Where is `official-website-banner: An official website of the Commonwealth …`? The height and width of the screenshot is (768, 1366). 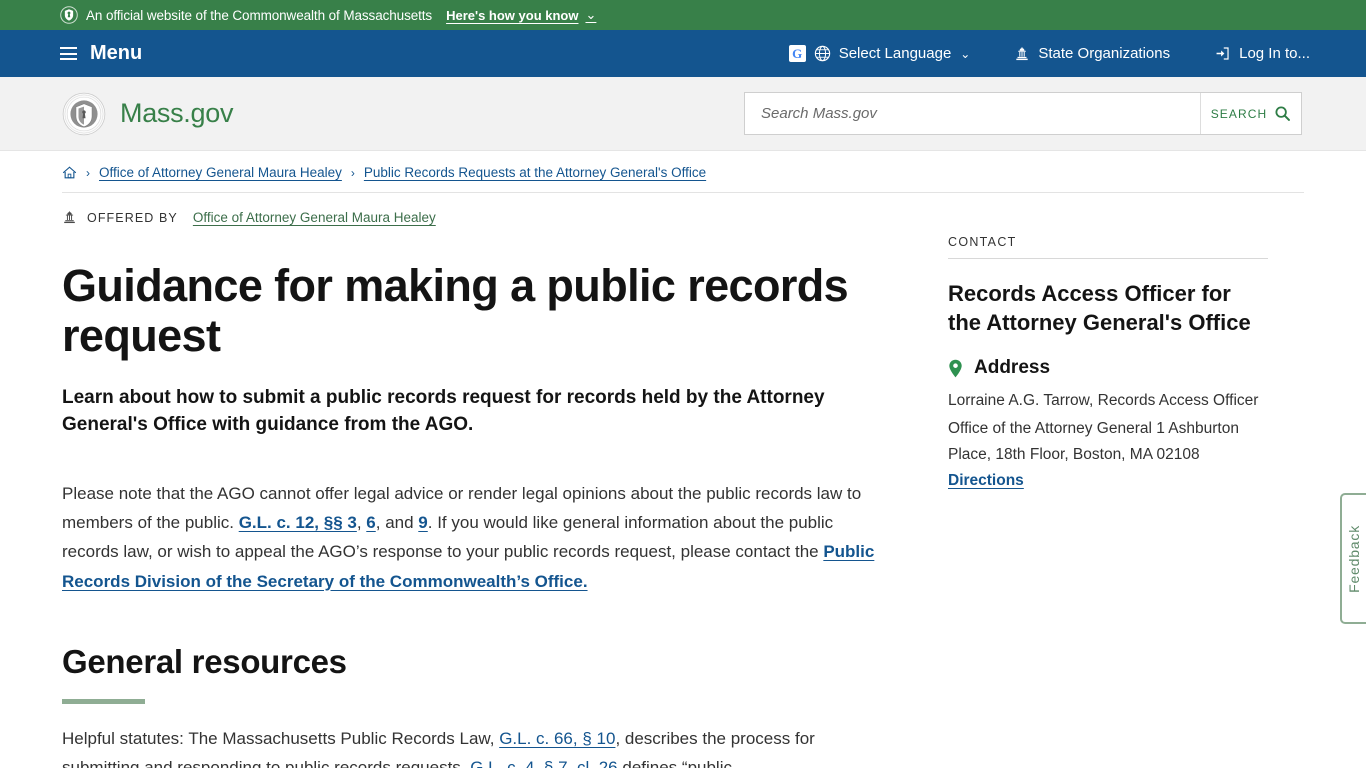 official-website-banner: An official website of the Commonwealth … is located at coordinates (683, 15).